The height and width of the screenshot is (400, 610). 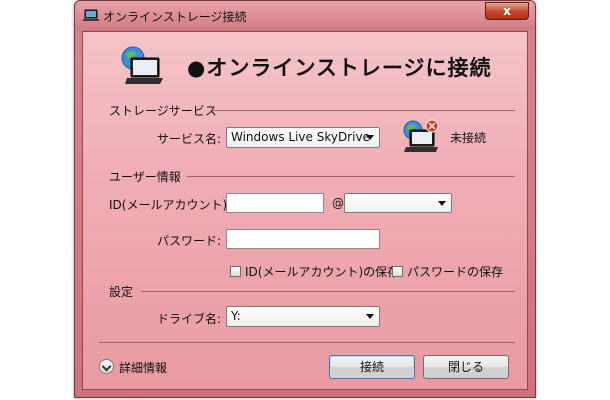 I want to click on password-label: パスワード:, so click(x=189, y=241).